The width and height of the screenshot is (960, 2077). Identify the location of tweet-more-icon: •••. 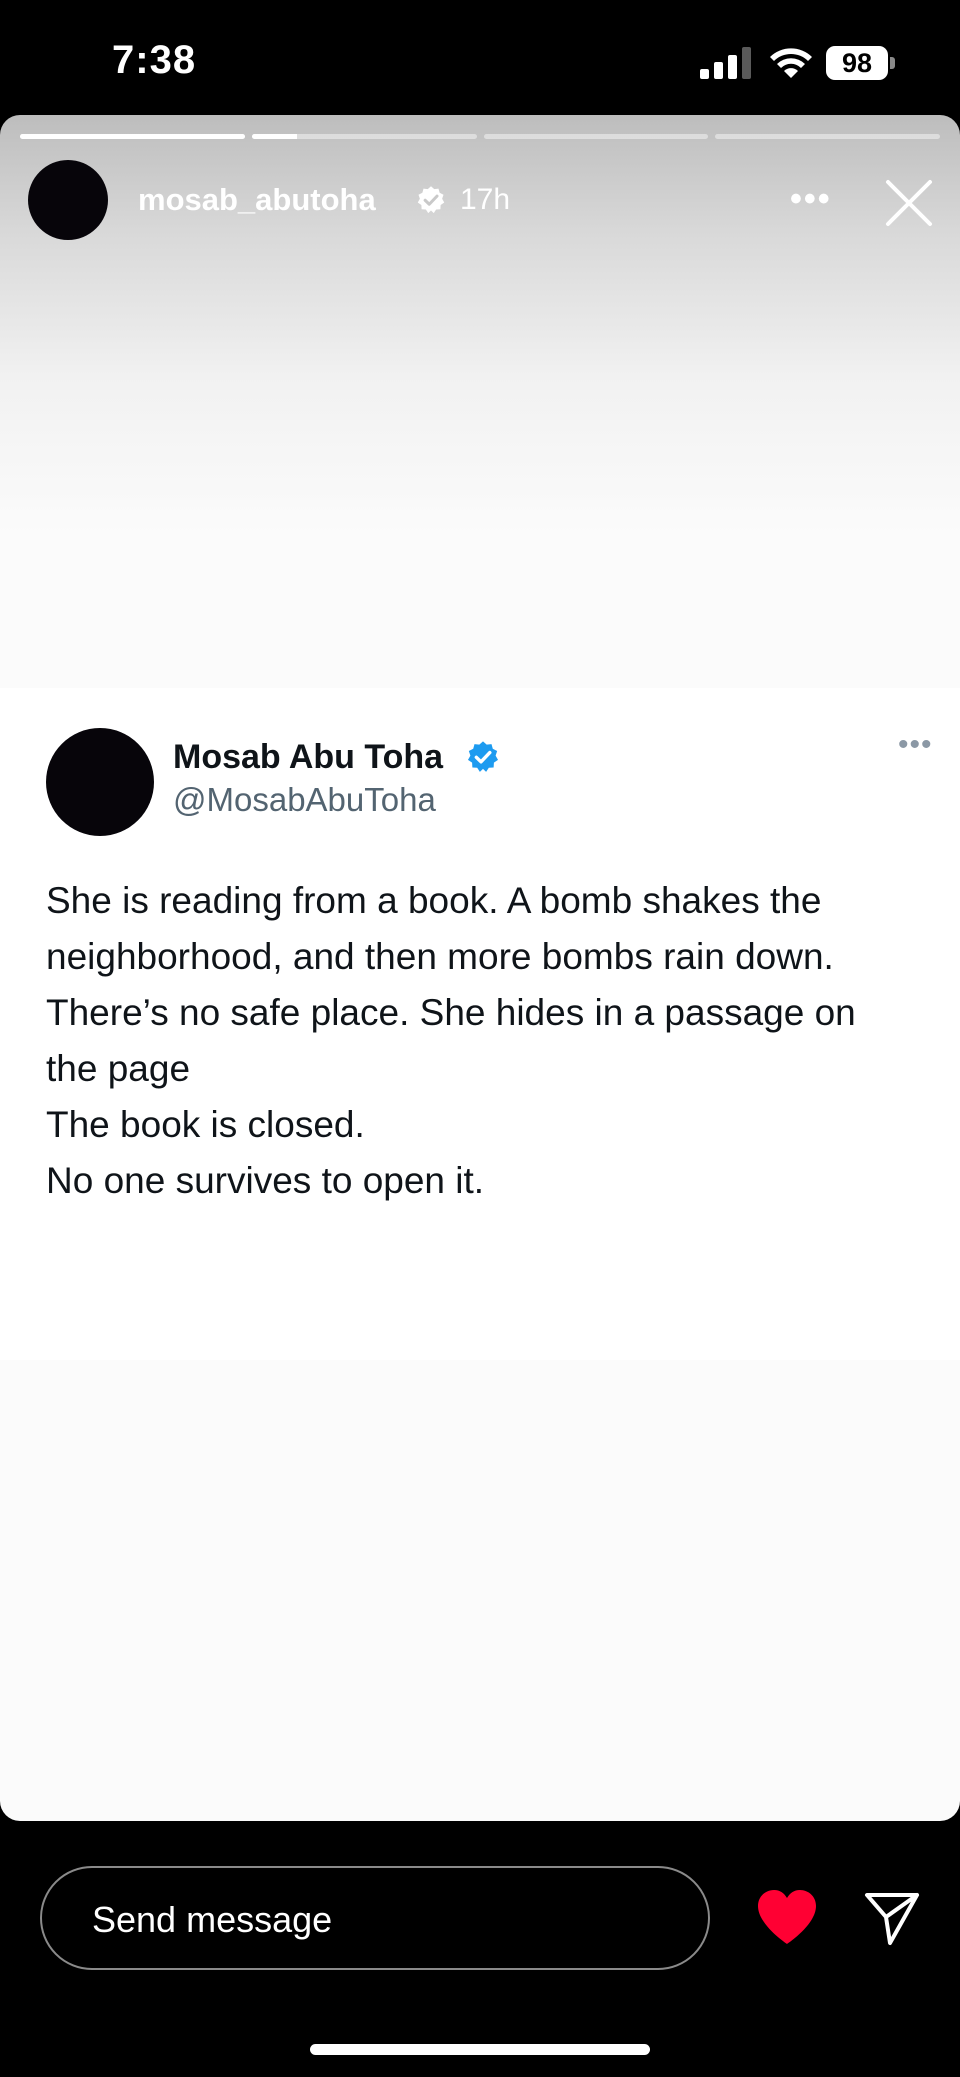
(915, 744).